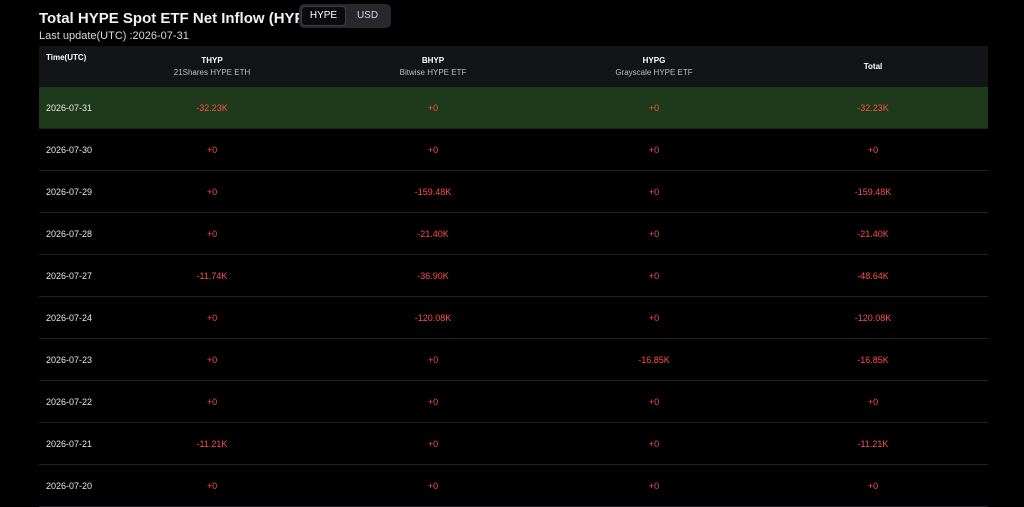  What do you see at coordinates (433, 276) in the screenshot?
I see `row-bhyp-value: -36.90K` at bounding box center [433, 276].